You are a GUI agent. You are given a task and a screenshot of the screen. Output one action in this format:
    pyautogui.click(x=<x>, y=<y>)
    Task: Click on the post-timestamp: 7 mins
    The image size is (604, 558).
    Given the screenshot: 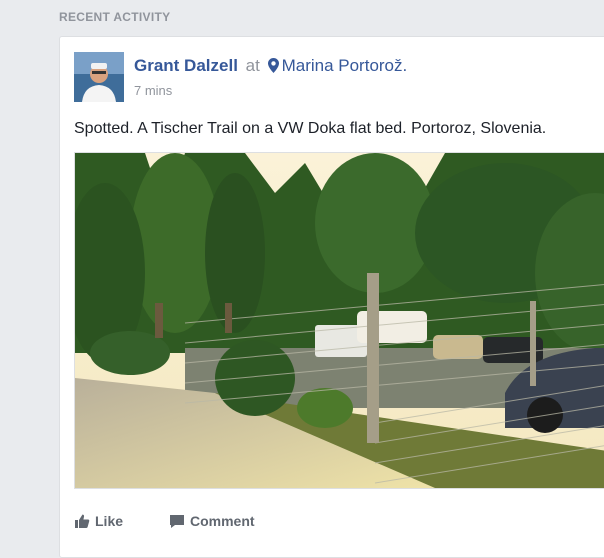 What is the action you would take?
    pyautogui.click(x=153, y=90)
    